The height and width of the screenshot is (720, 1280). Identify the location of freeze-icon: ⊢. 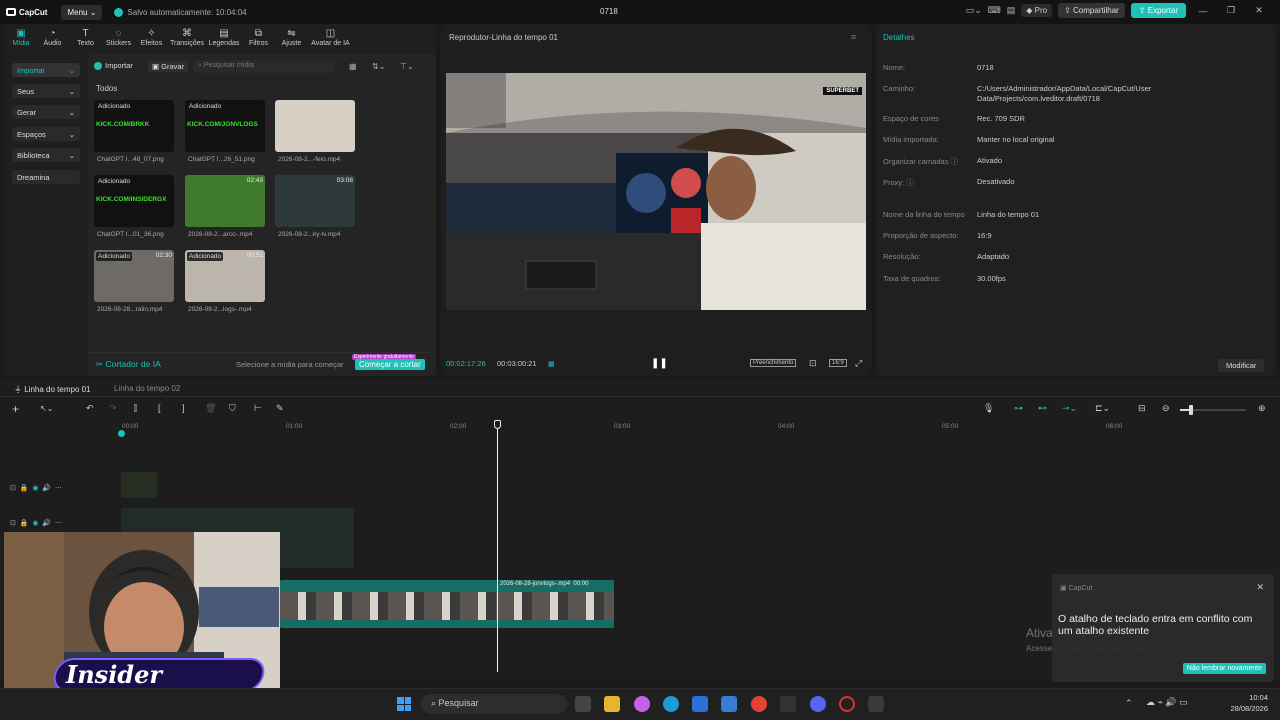
(258, 408).